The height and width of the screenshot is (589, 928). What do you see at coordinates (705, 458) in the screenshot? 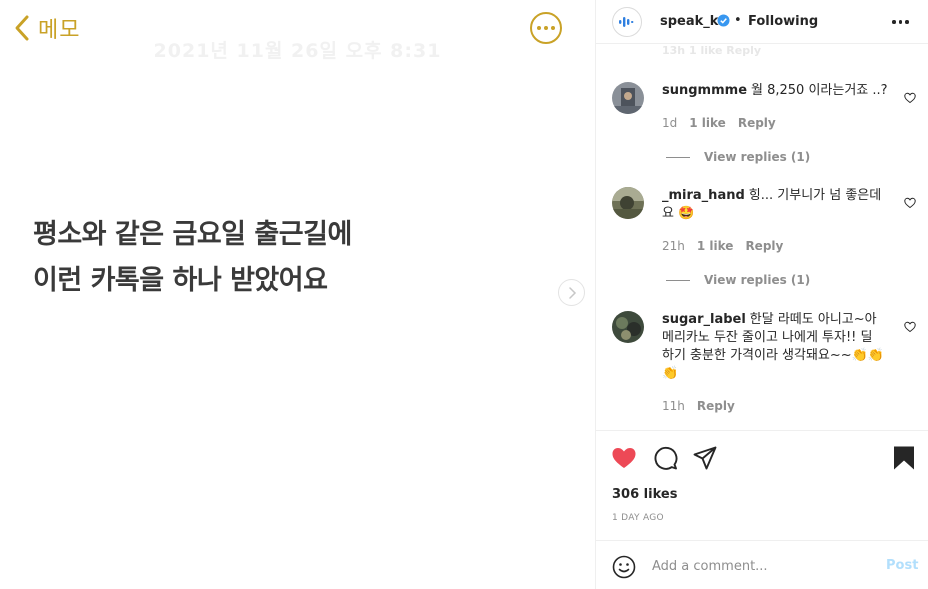
I see `share-icon` at bounding box center [705, 458].